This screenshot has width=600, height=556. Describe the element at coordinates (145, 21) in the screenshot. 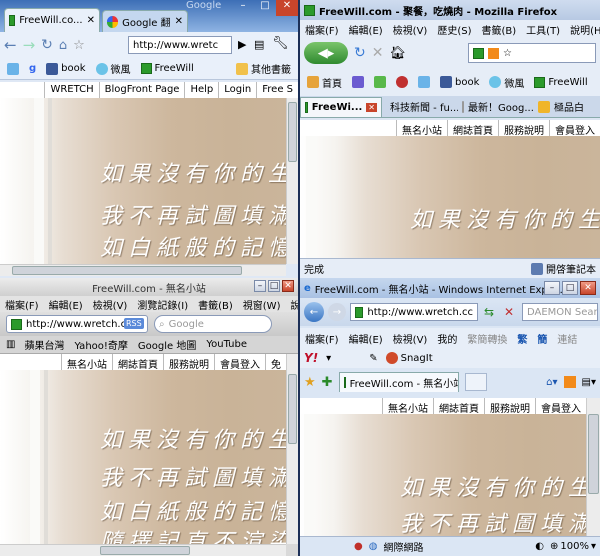

I see `chrome-tab-2: Google 翻 ✕` at that location.